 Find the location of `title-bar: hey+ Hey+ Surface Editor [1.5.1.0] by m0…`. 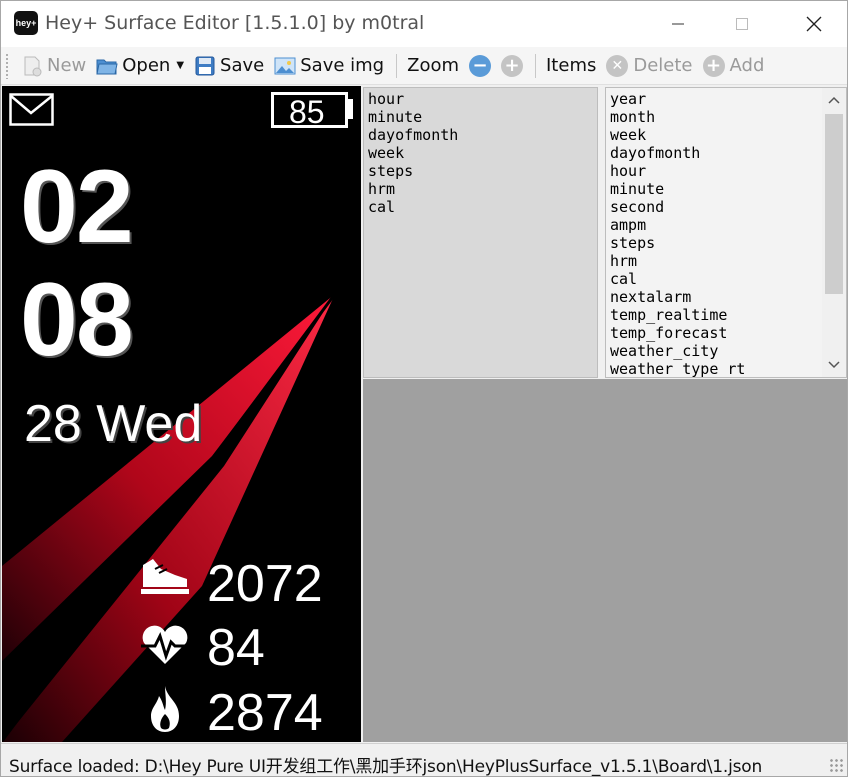

title-bar: hey+ Hey+ Surface Editor [1.5.1.0] by m0… is located at coordinates (424, 24).